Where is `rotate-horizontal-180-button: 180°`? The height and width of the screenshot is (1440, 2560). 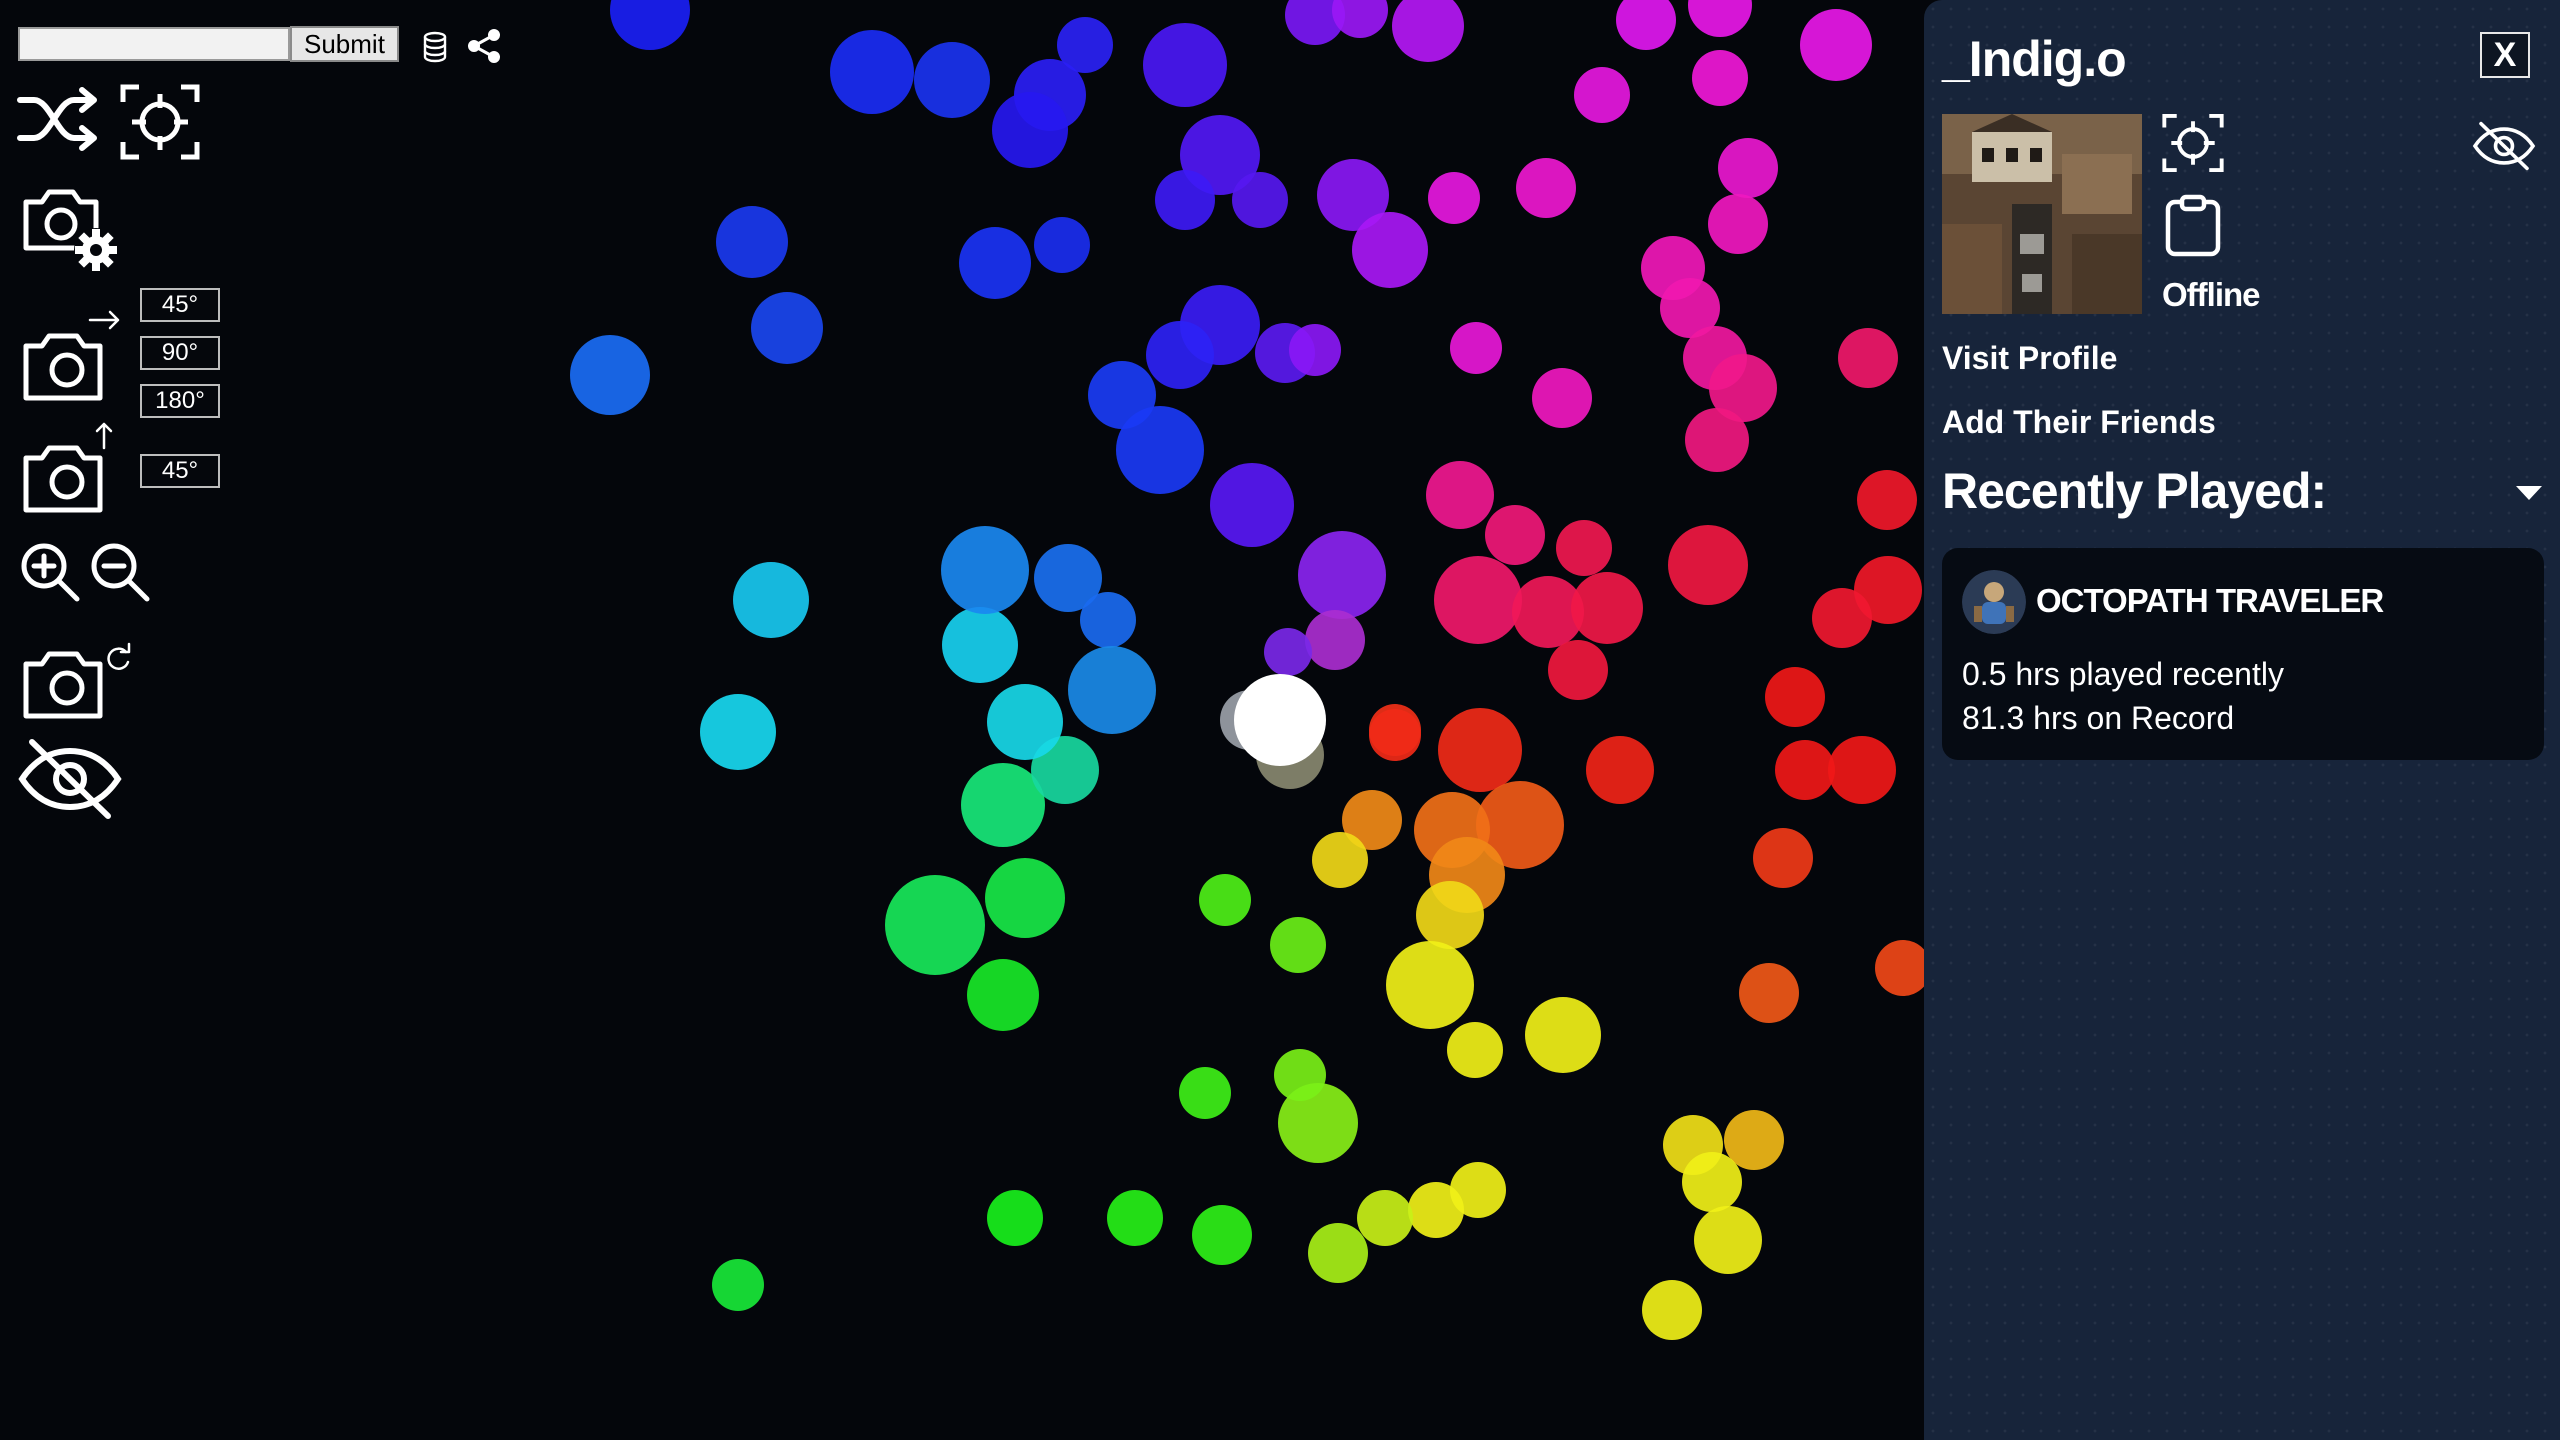
rotate-horizontal-180-button: 180° is located at coordinates (180, 401).